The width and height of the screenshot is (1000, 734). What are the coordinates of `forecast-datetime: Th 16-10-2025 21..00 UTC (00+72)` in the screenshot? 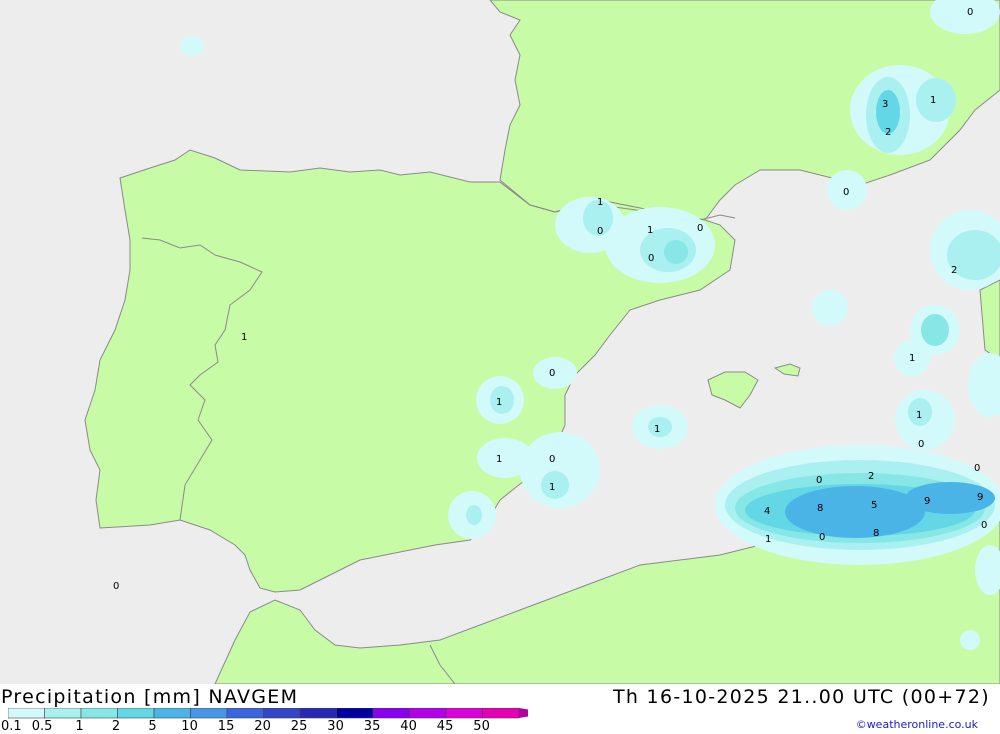 It's located at (801, 697).